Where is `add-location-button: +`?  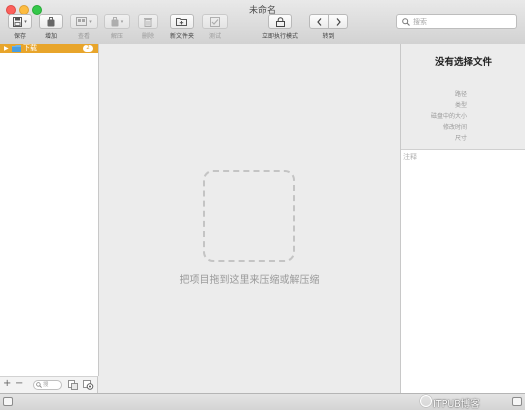
add-location-button: + is located at coordinates (7, 384).